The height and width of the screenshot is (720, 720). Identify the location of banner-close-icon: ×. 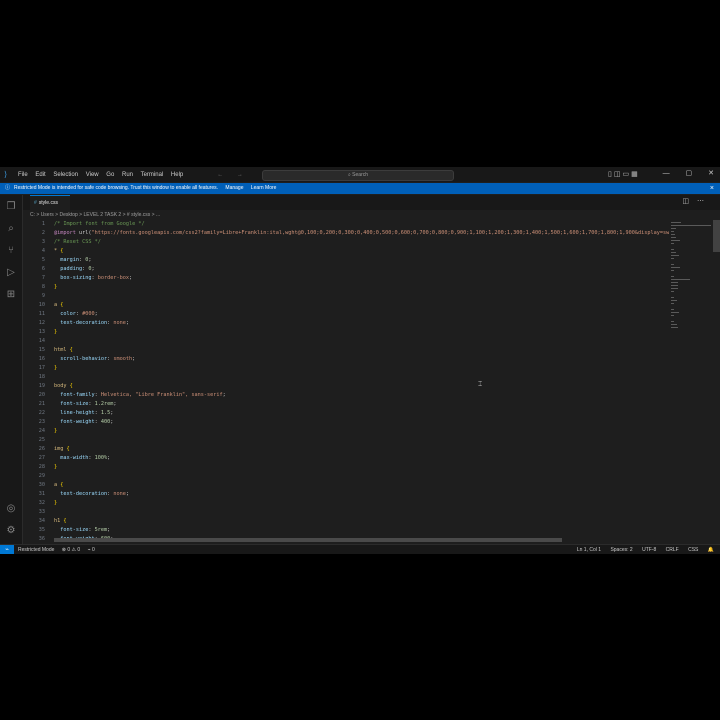
(712, 188).